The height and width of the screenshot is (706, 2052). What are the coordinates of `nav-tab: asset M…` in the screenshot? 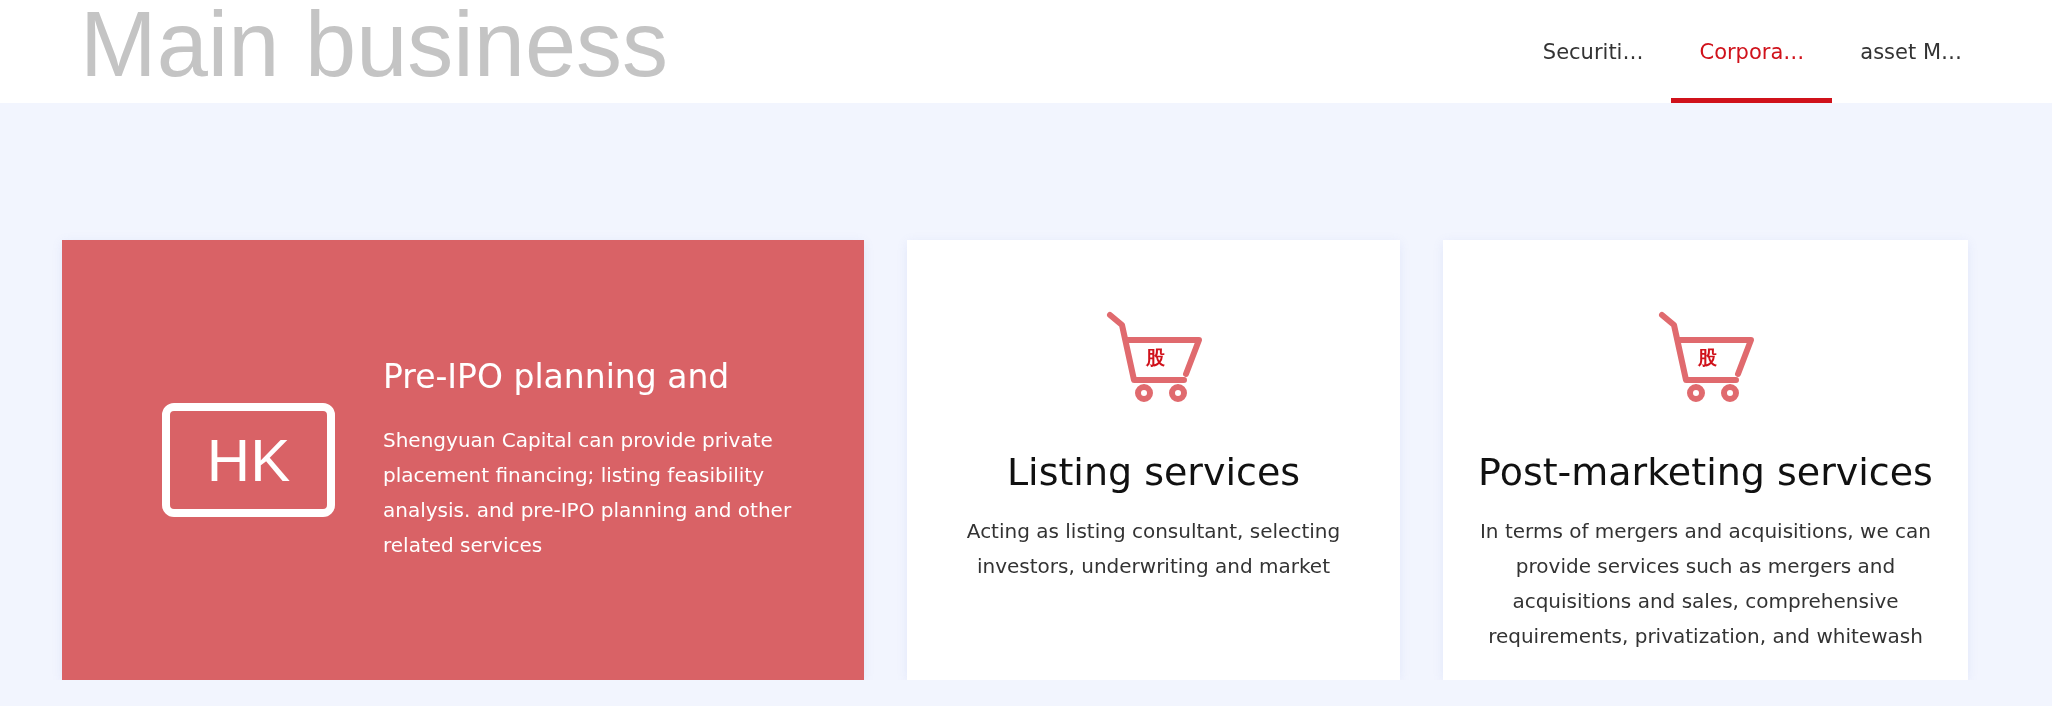 It's located at (1911, 51).